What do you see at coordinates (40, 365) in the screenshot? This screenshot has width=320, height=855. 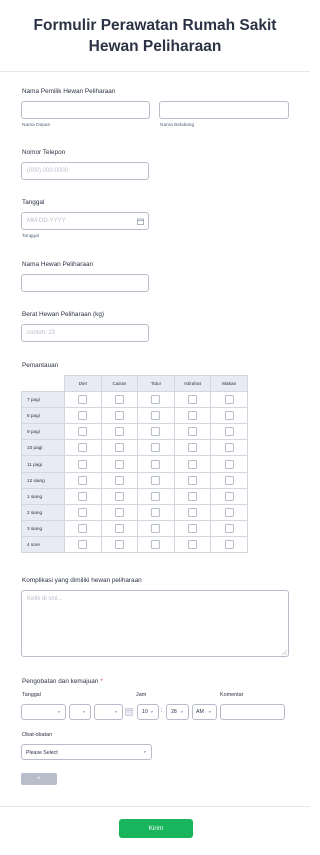 I see `monitoring-label: Pemantauan` at bounding box center [40, 365].